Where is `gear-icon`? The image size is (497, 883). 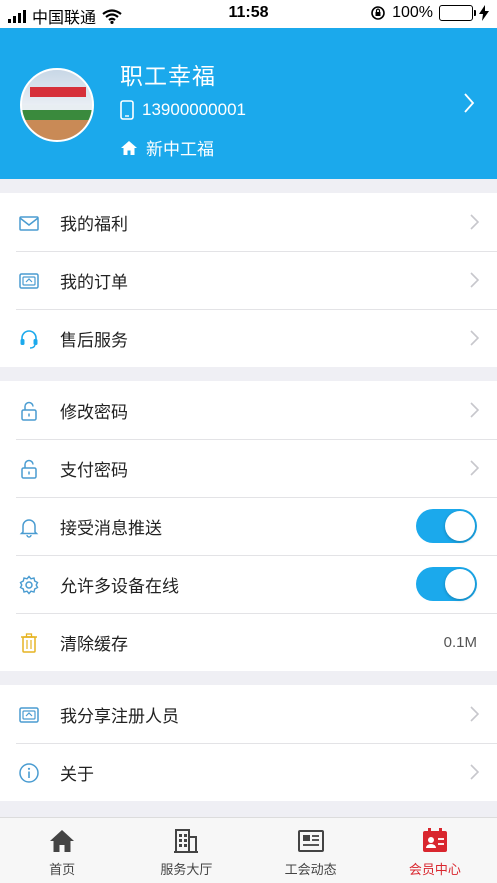
gear-icon is located at coordinates (29, 585).